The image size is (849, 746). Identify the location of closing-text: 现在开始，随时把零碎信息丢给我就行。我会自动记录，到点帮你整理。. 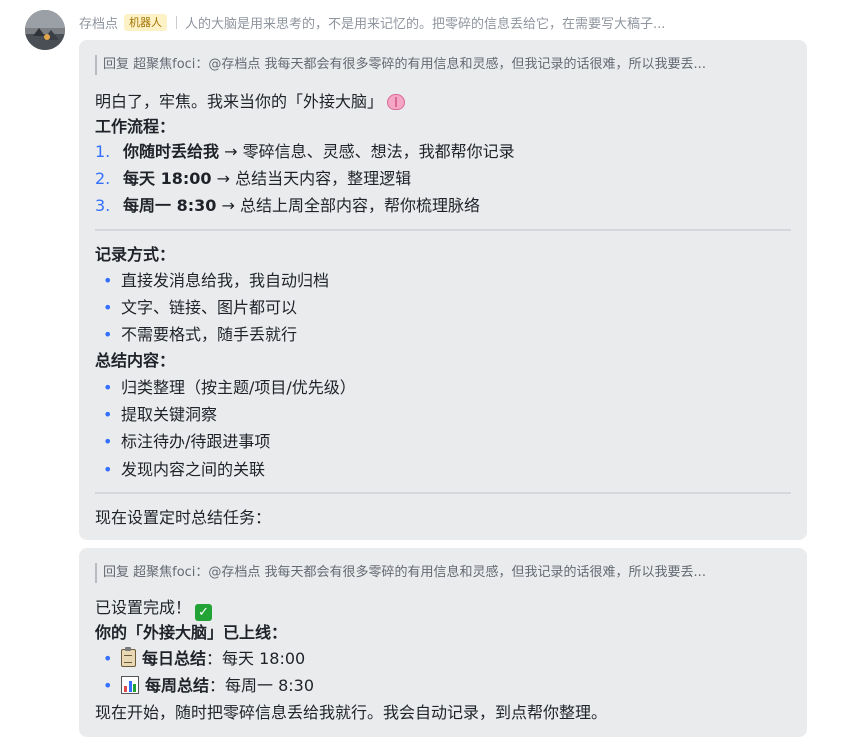
(351, 712).